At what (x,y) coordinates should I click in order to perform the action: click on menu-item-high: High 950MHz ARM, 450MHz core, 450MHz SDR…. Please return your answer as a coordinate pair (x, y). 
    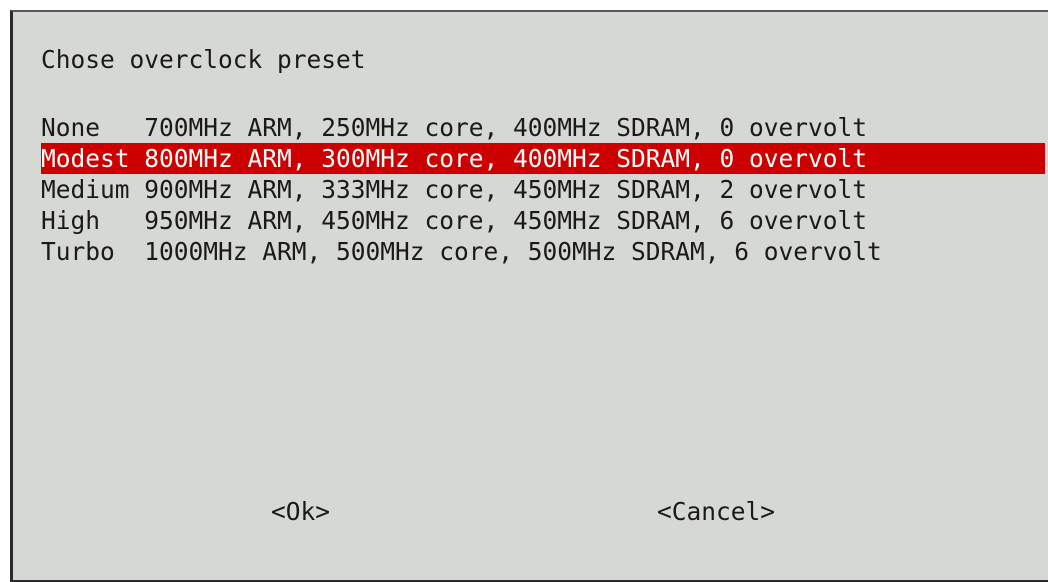
    Looking at the image, I should click on (543, 220).